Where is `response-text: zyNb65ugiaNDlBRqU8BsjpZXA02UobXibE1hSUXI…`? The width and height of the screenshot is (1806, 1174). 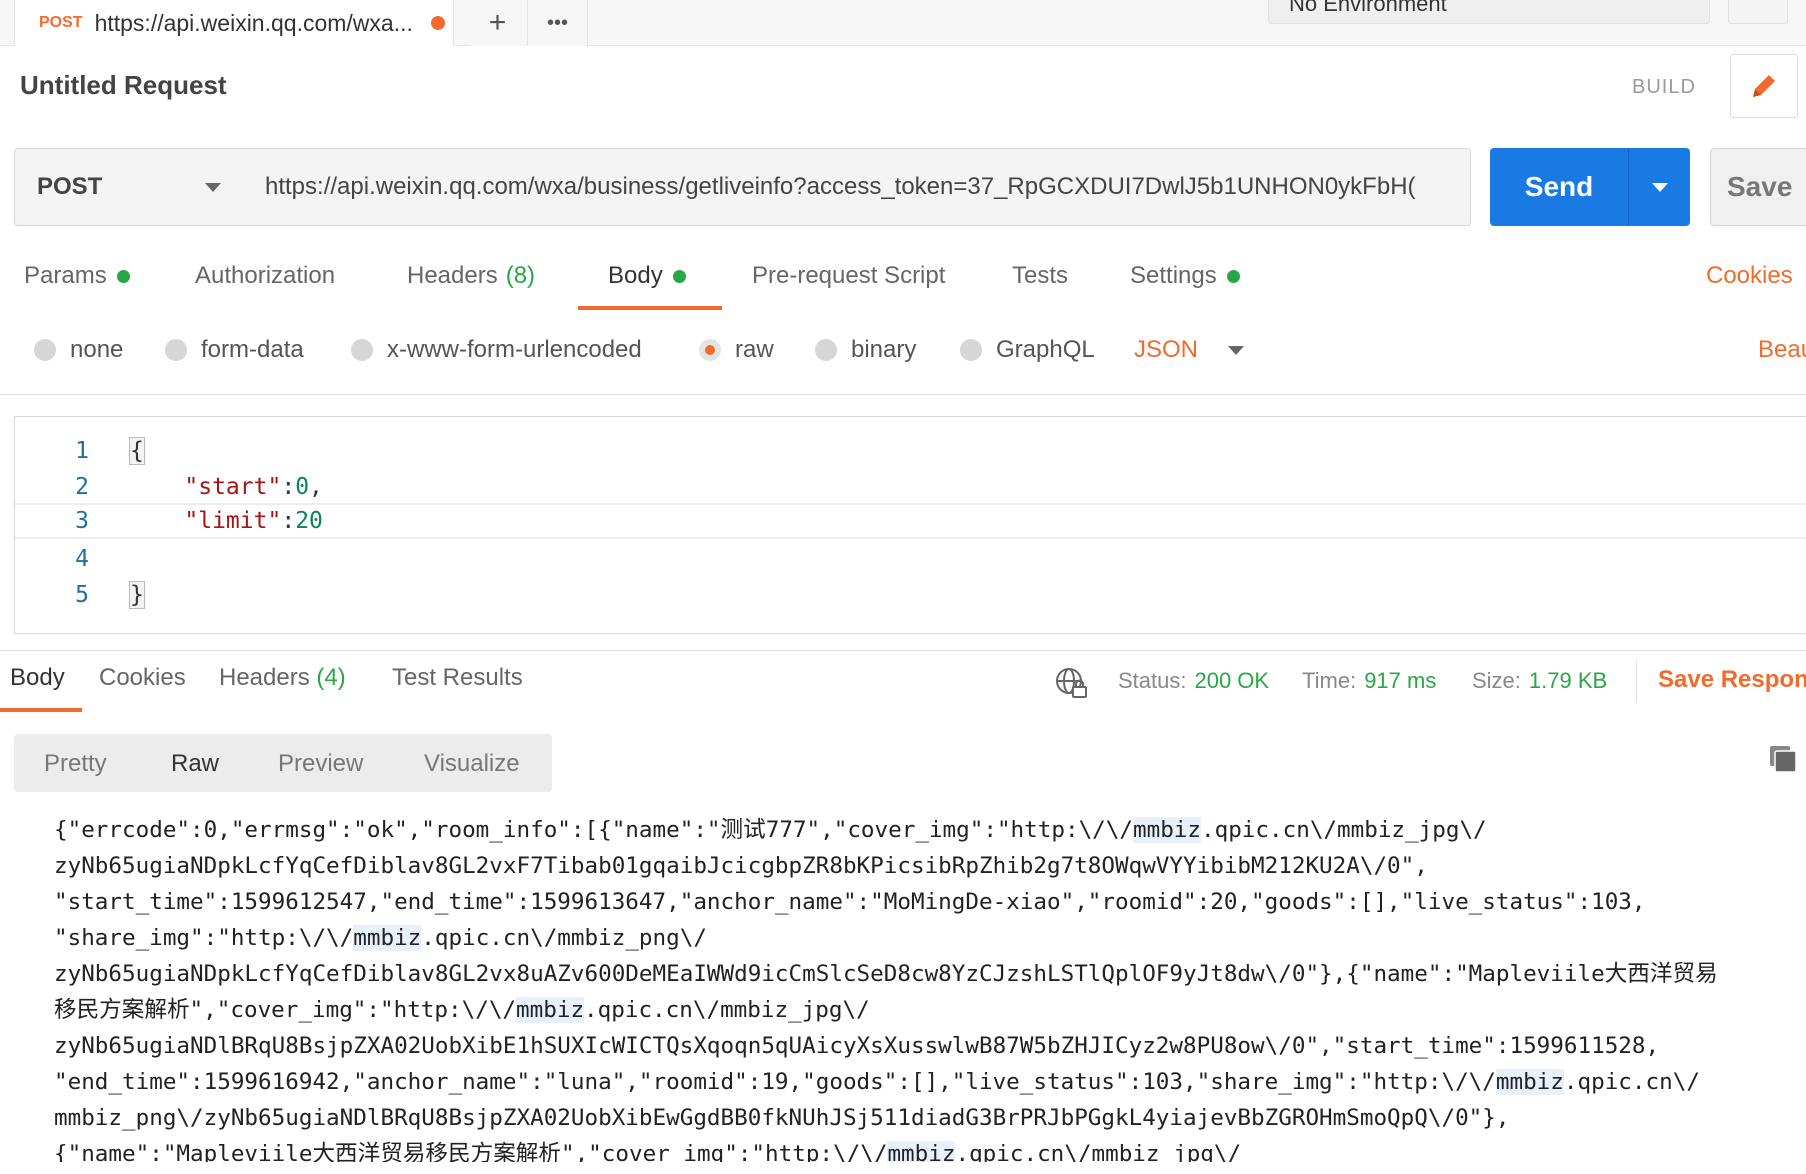 response-text: zyNb65ugiaNDlBRqU8BsjpZXA02UobXibE1hSUXI… is located at coordinates (857, 1046).